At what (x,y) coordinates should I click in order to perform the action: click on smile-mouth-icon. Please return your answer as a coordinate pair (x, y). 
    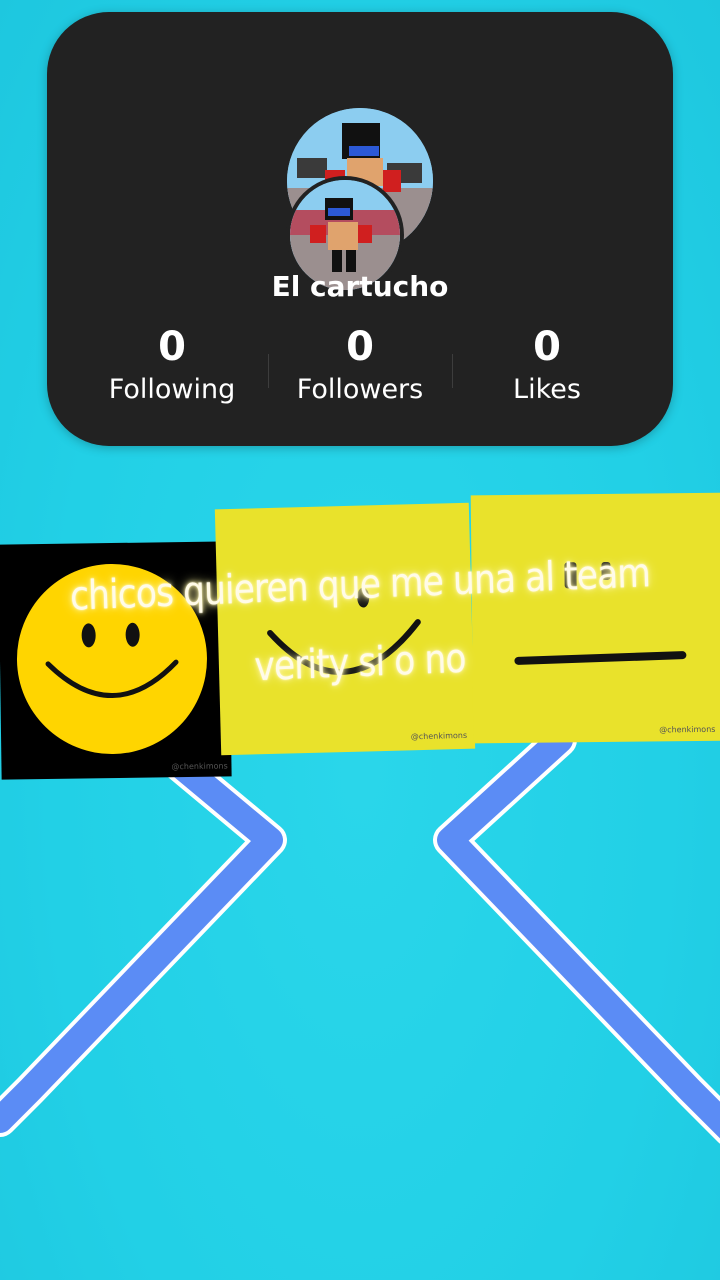
    Looking at the image, I should click on (344, 631).